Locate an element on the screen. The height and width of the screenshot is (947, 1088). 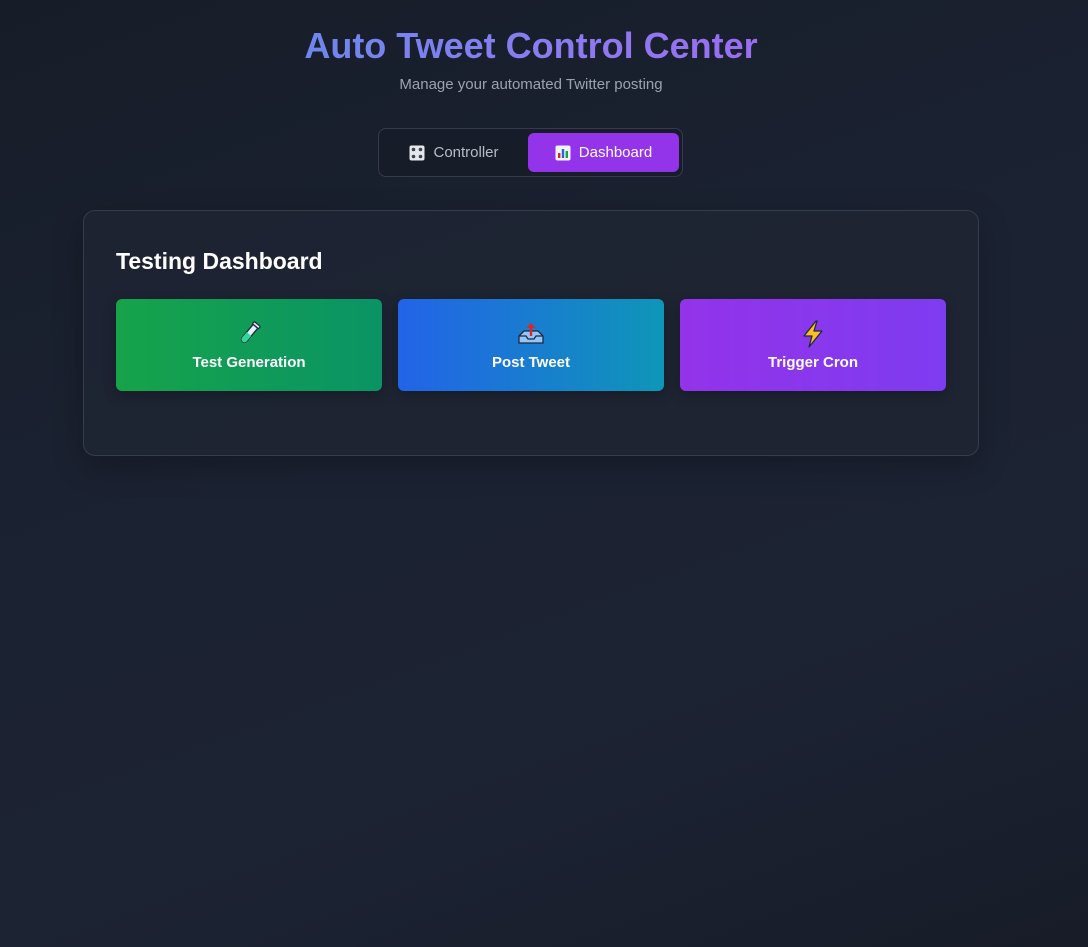
test-generation-button: Test Generation is located at coordinates (249, 345).